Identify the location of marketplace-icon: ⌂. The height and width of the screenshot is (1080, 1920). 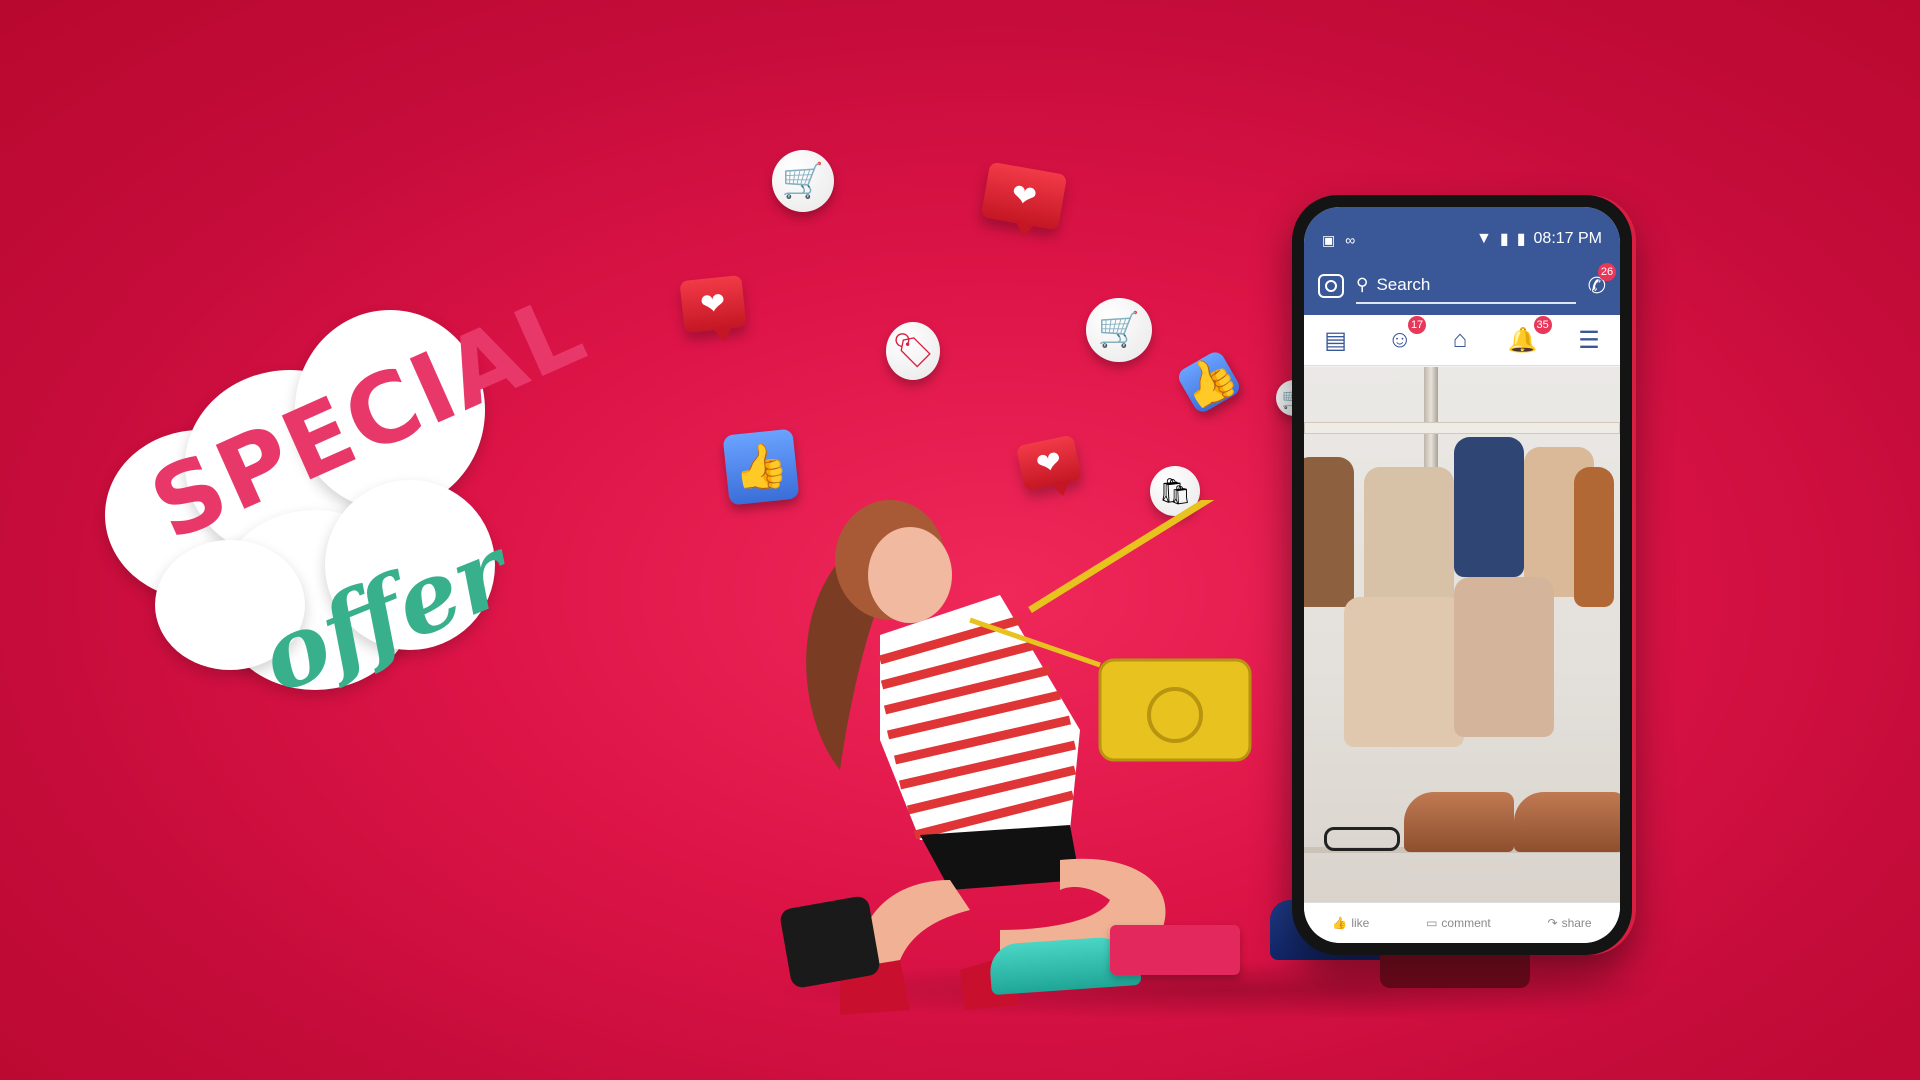
(1460, 340).